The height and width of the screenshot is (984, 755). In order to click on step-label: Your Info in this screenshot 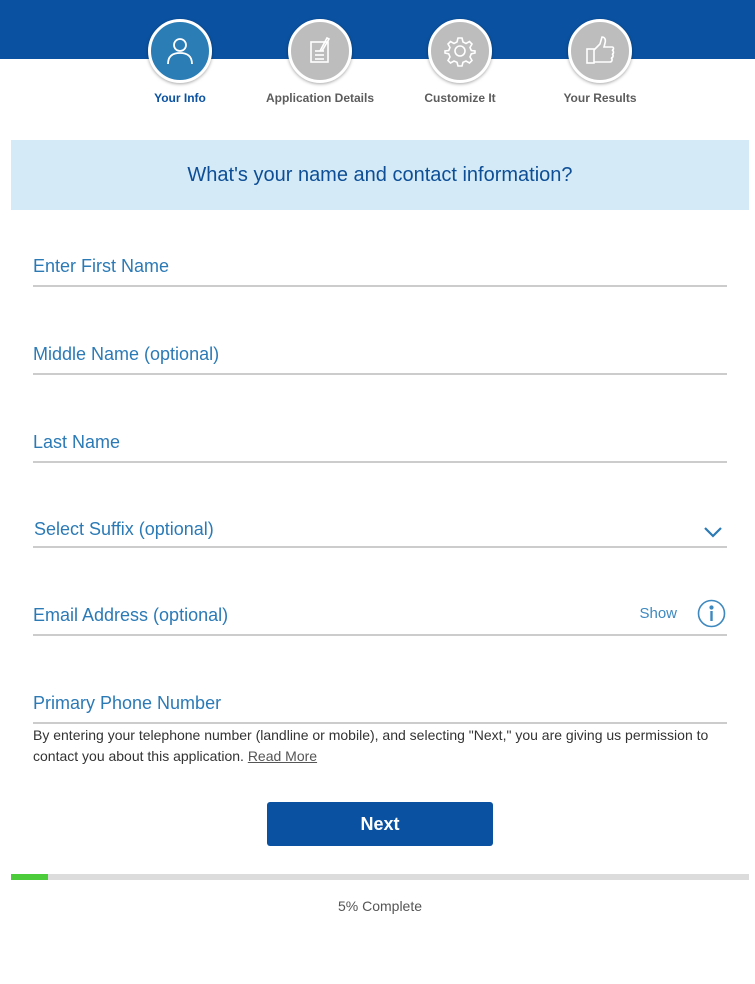, I will do `click(180, 98)`.